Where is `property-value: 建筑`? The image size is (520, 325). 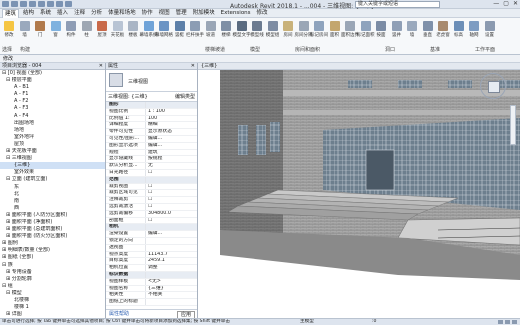
property-value: 建筑 is located at coordinates (171, 153).